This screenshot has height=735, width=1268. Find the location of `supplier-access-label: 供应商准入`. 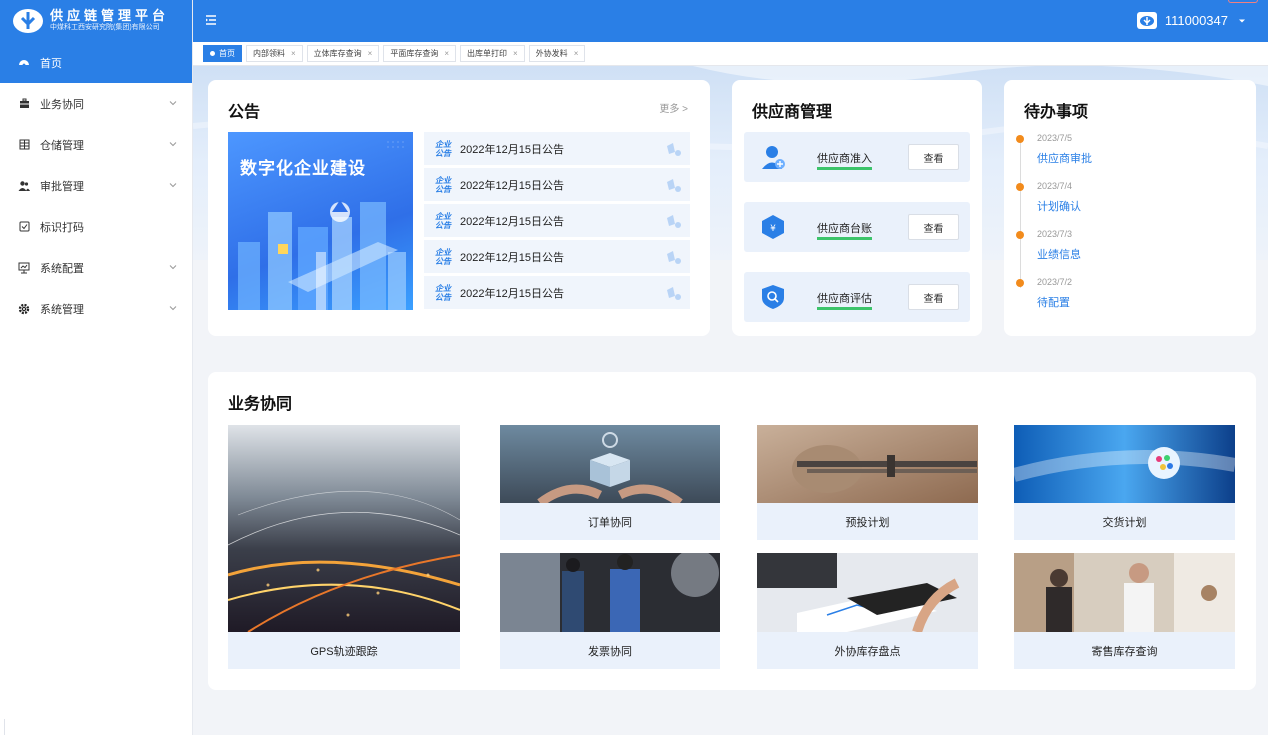

supplier-access-label: 供应商准入 is located at coordinates (844, 160).